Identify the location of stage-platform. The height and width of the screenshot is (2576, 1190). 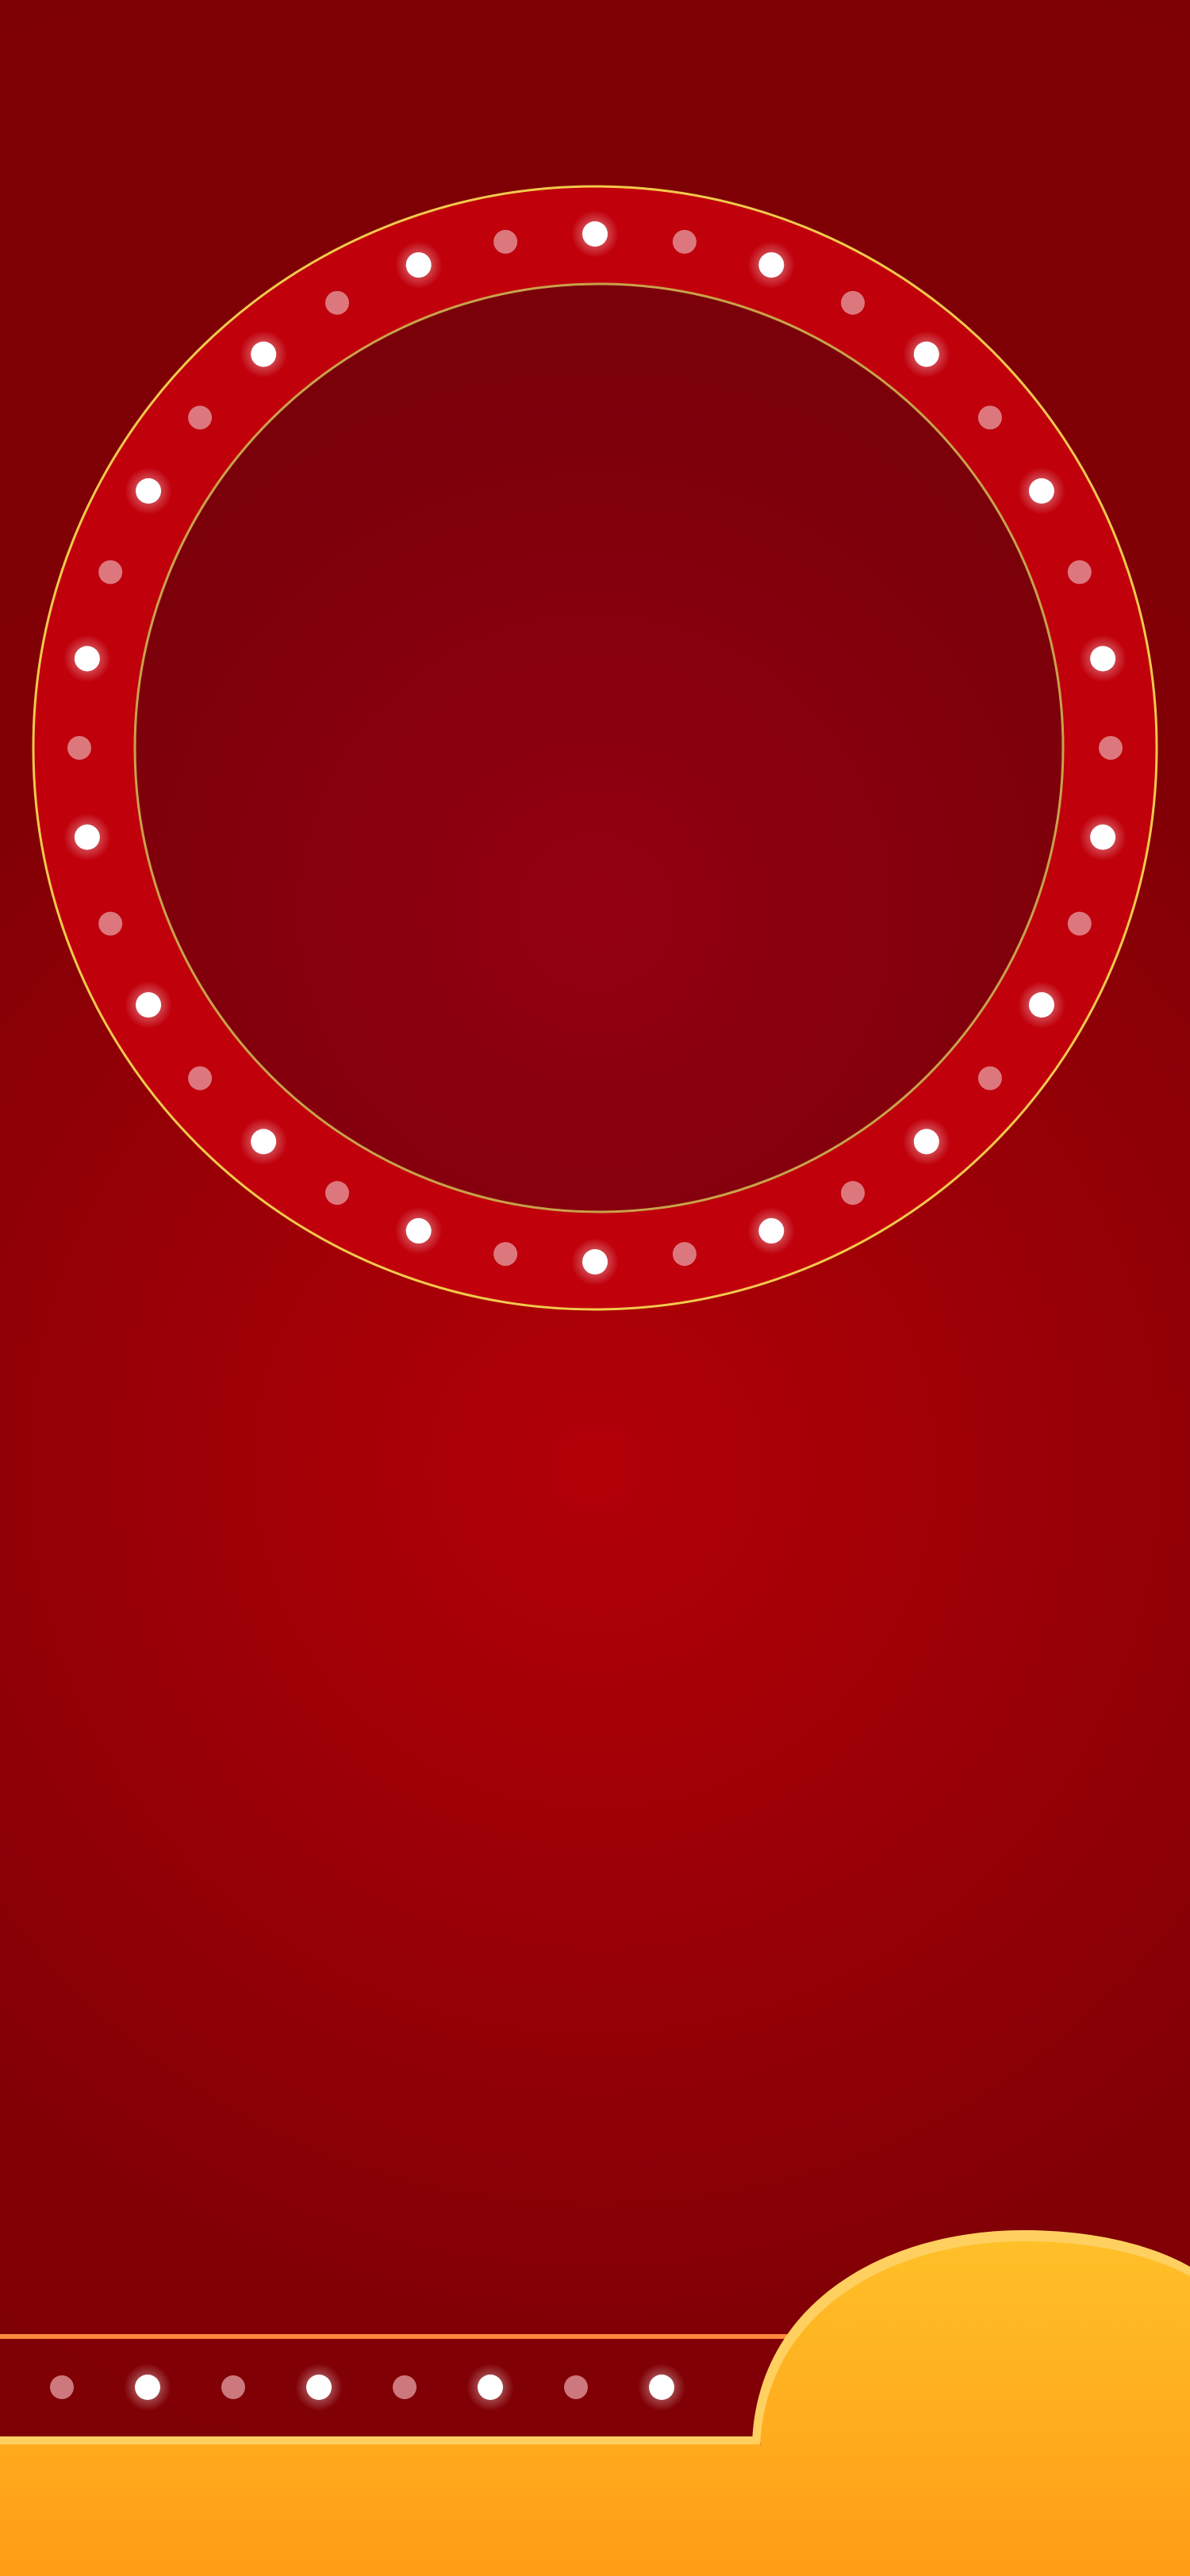
(380, 2506).